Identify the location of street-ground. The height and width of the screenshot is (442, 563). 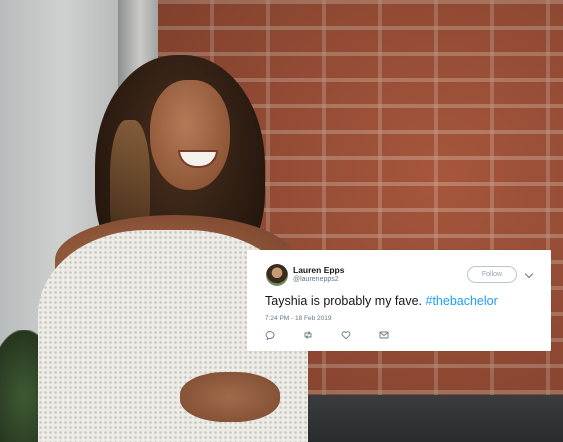
(431, 418).